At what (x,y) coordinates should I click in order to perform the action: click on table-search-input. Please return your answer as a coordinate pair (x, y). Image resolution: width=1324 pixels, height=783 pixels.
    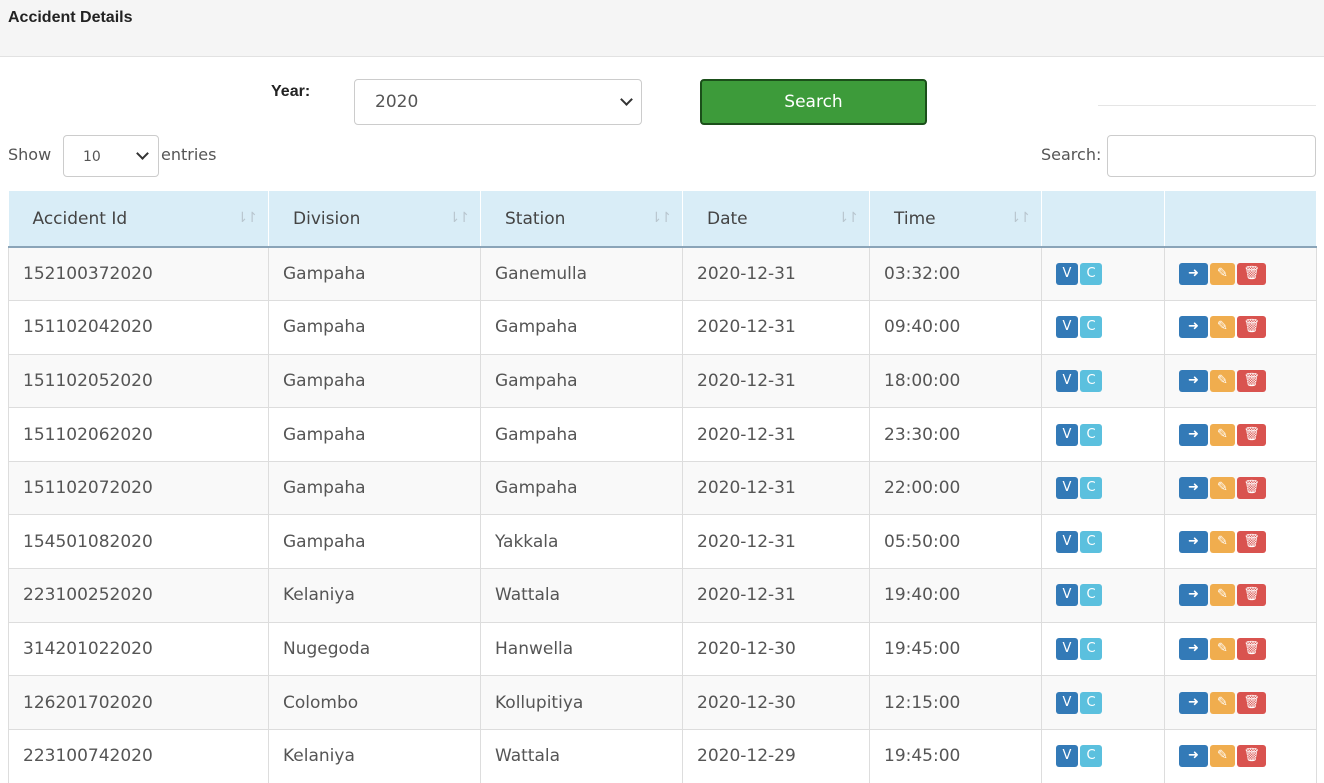
    Looking at the image, I should click on (1211, 156).